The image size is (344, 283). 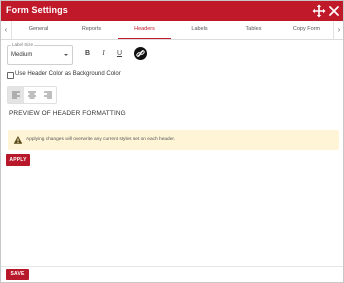 I want to click on tab-scroll-left-icon: ‹, so click(x=6, y=30).